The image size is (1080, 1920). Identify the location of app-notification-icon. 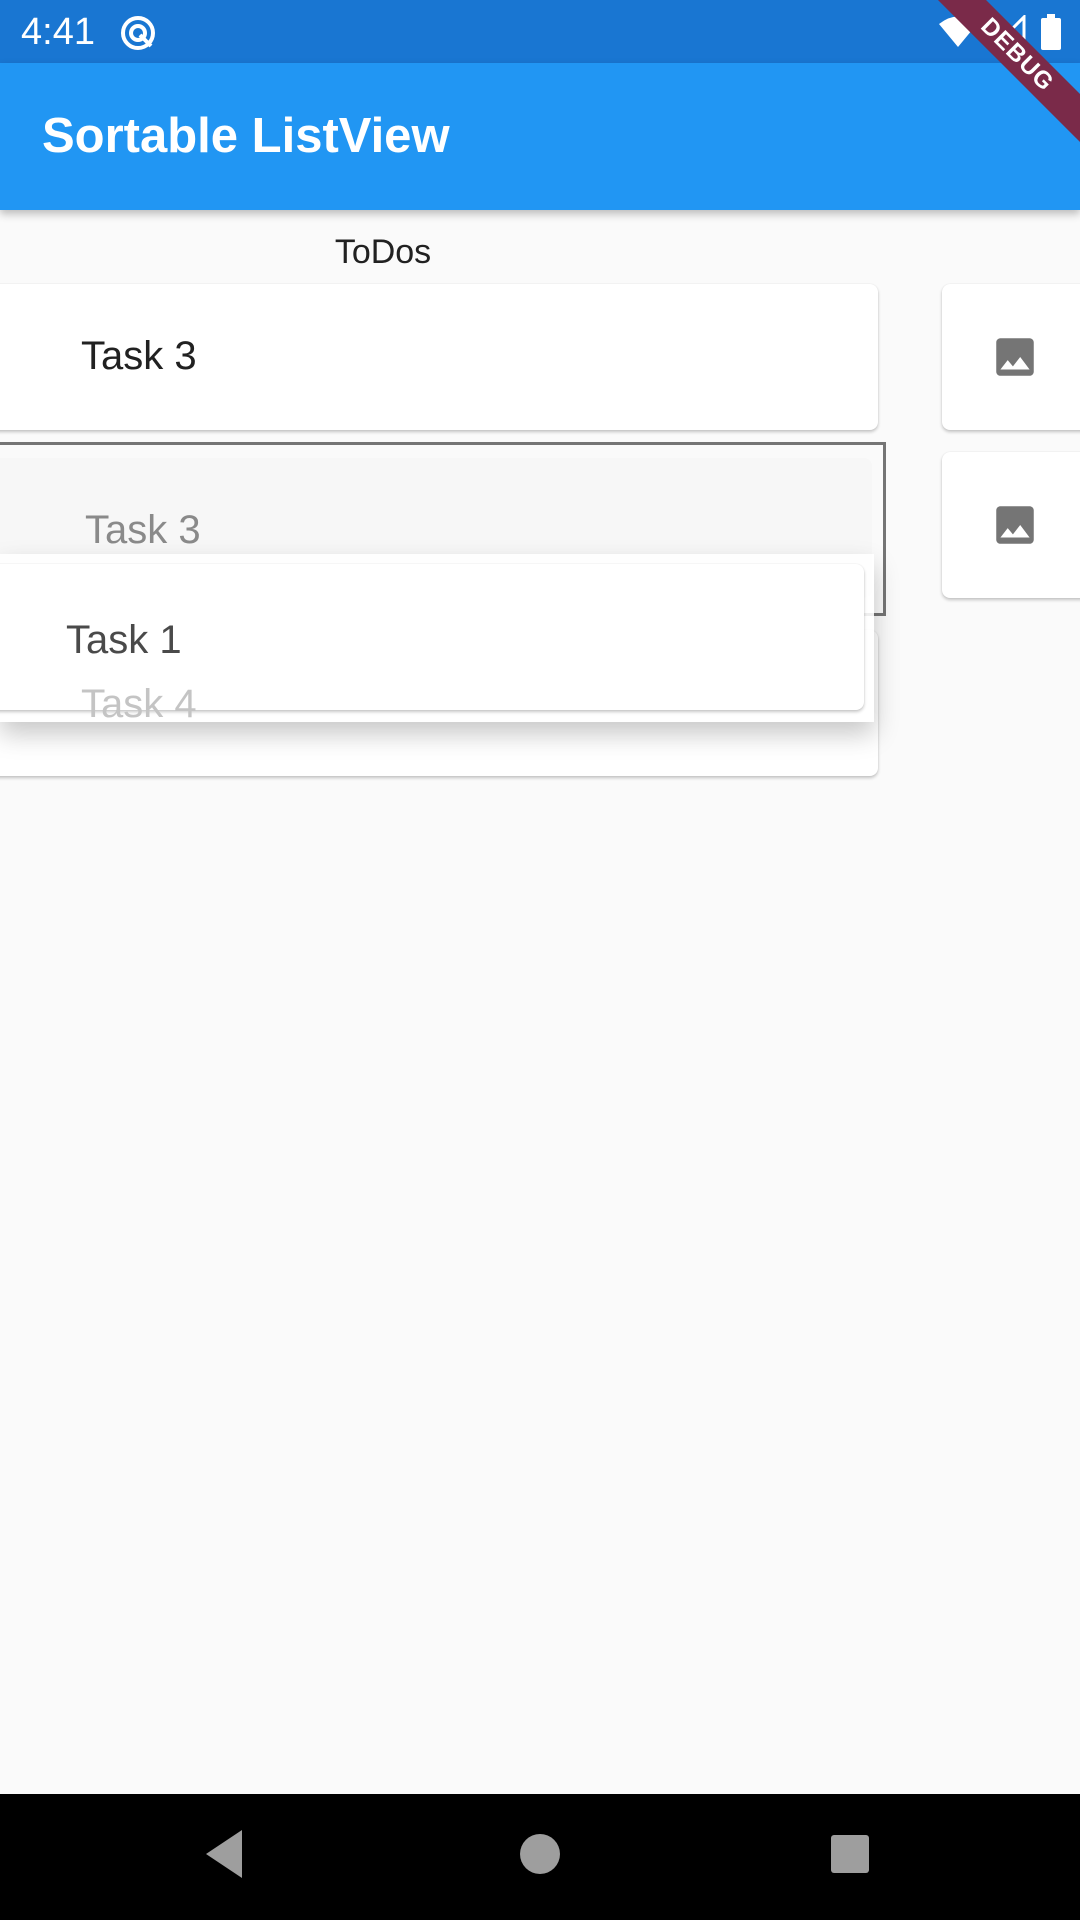
(138, 33).